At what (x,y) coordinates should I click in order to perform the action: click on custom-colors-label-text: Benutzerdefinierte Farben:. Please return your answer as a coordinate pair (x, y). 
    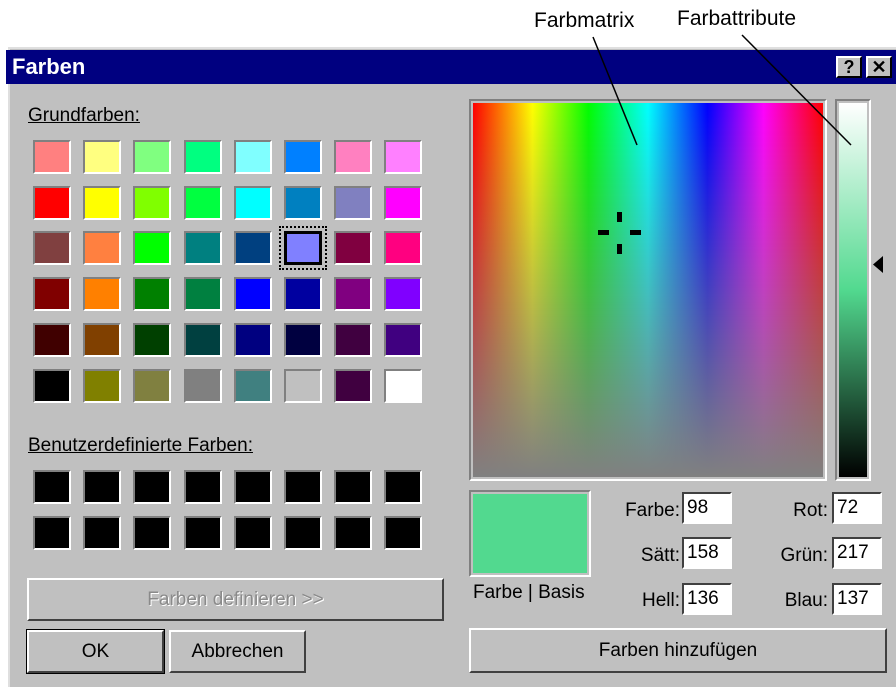
    Looking at the image, I should click on (140, 445).